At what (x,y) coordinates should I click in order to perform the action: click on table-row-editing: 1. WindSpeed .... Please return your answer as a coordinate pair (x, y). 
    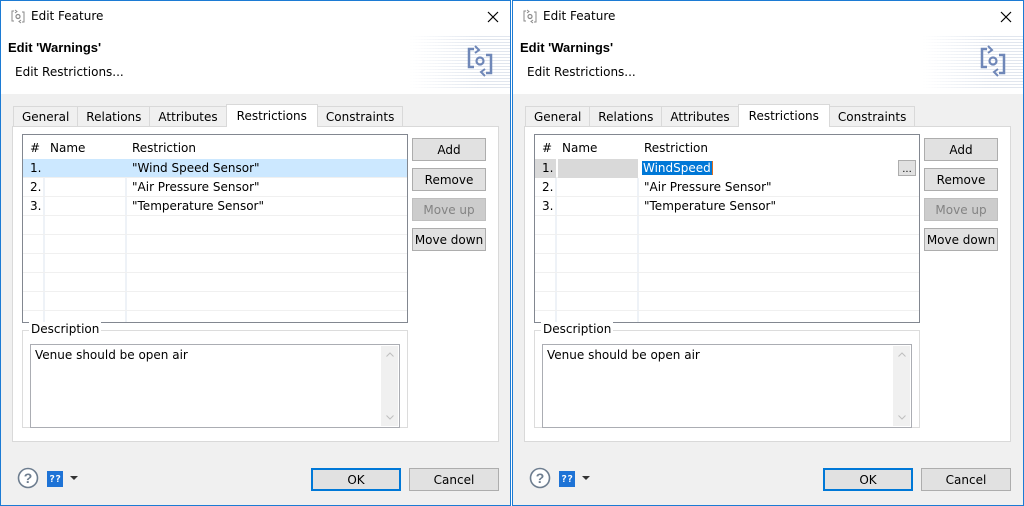
    Looking at the image, I should click on (727, 168).